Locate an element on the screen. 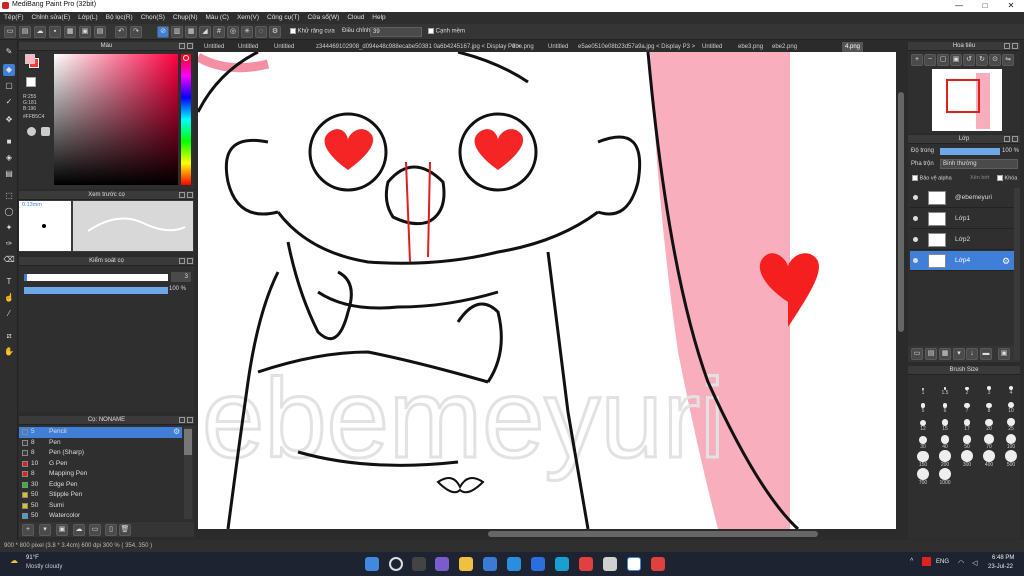 This screenshot has height=576, width=1024. transparent-swatch is located at coordinates (31, 82).